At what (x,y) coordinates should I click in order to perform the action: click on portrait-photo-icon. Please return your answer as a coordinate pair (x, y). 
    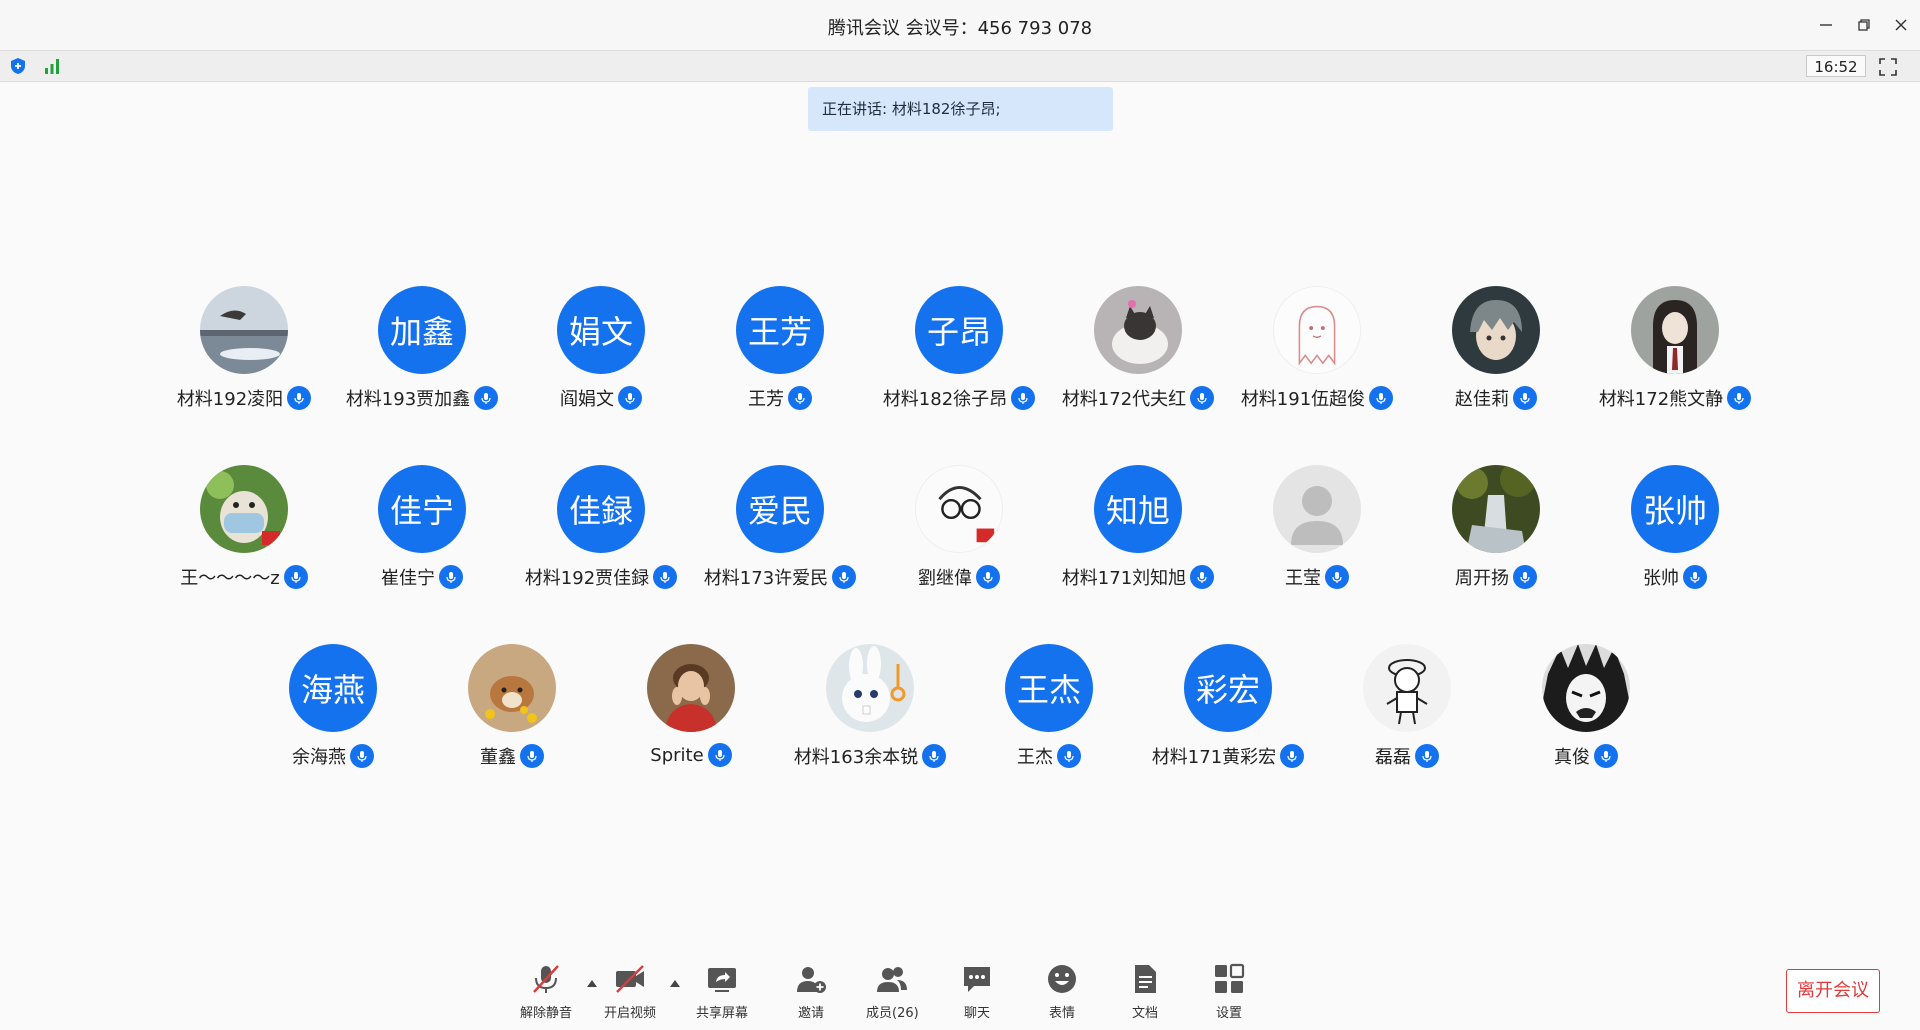
    Looking at the image, I should click on (691, 688).